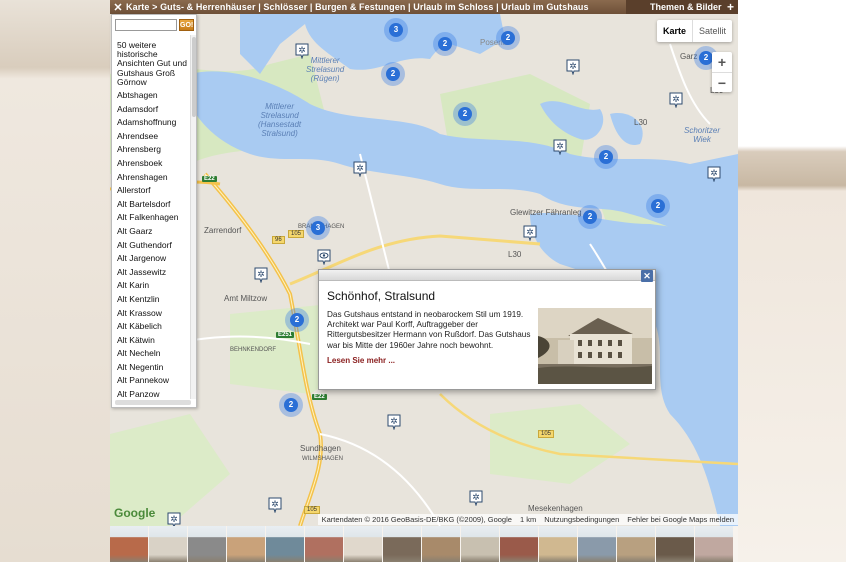  I want to click on list-item: Abtshagen, so click(153, 96).